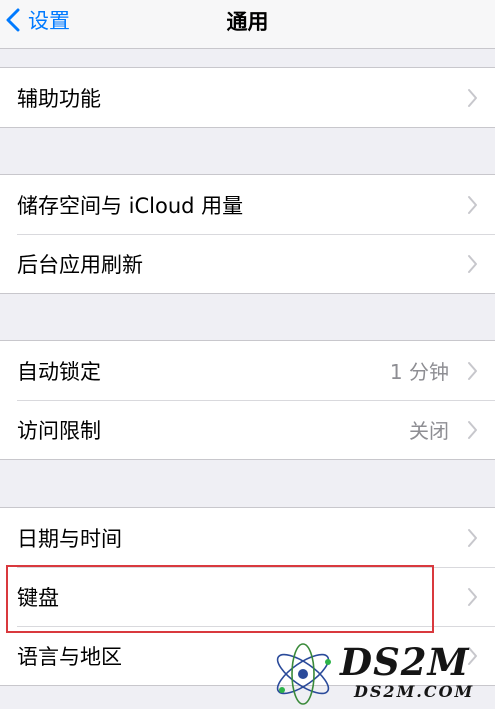 Image resolution: width=495 pixels, height=709 pixels. I want to click on row-date-time: 日期与时间, so click(247, 537).